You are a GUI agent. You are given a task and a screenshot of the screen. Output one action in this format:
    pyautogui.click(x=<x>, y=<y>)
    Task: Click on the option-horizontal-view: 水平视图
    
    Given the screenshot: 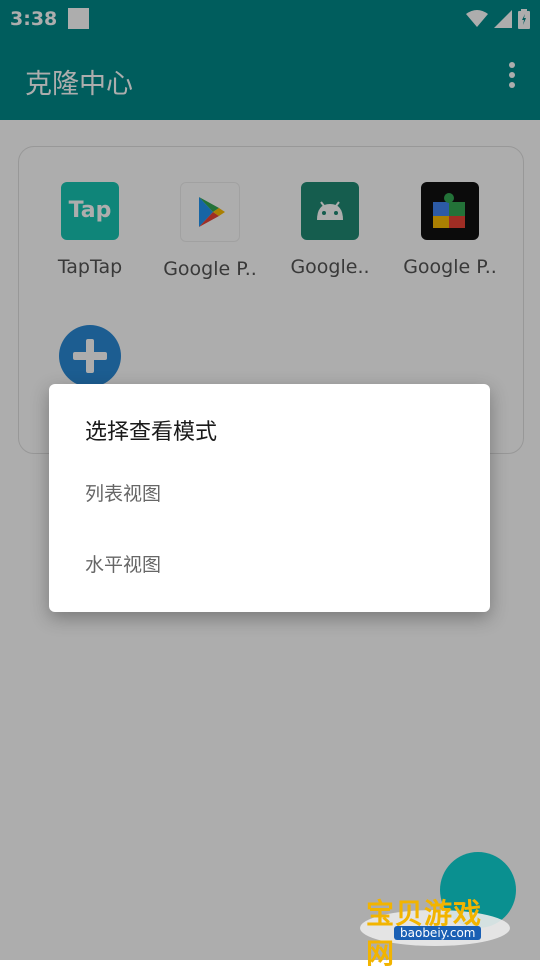 What is the action you would take?
    pyautogui.click(x=275, y=565)
    